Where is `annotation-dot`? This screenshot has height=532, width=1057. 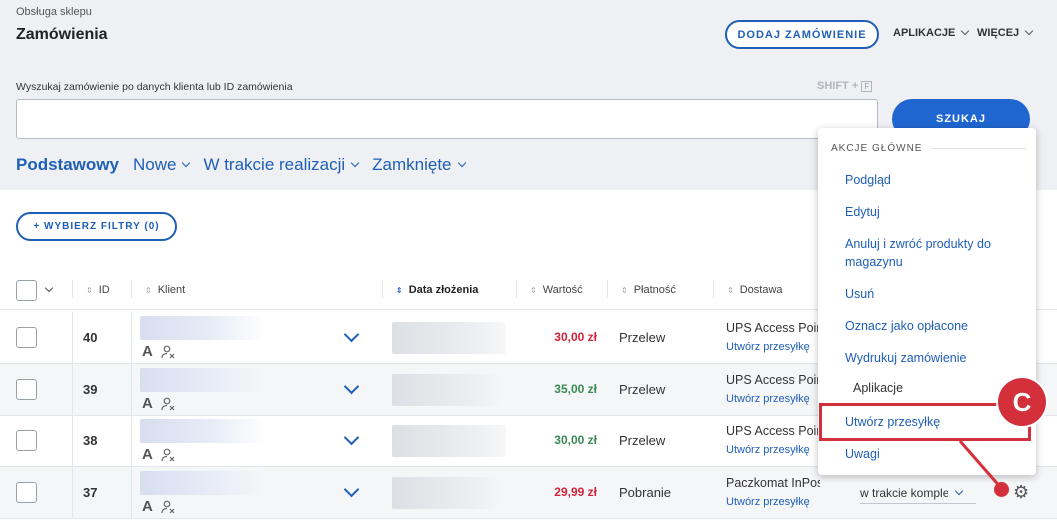 annotation-dot is located at coordinates (1001, 489).